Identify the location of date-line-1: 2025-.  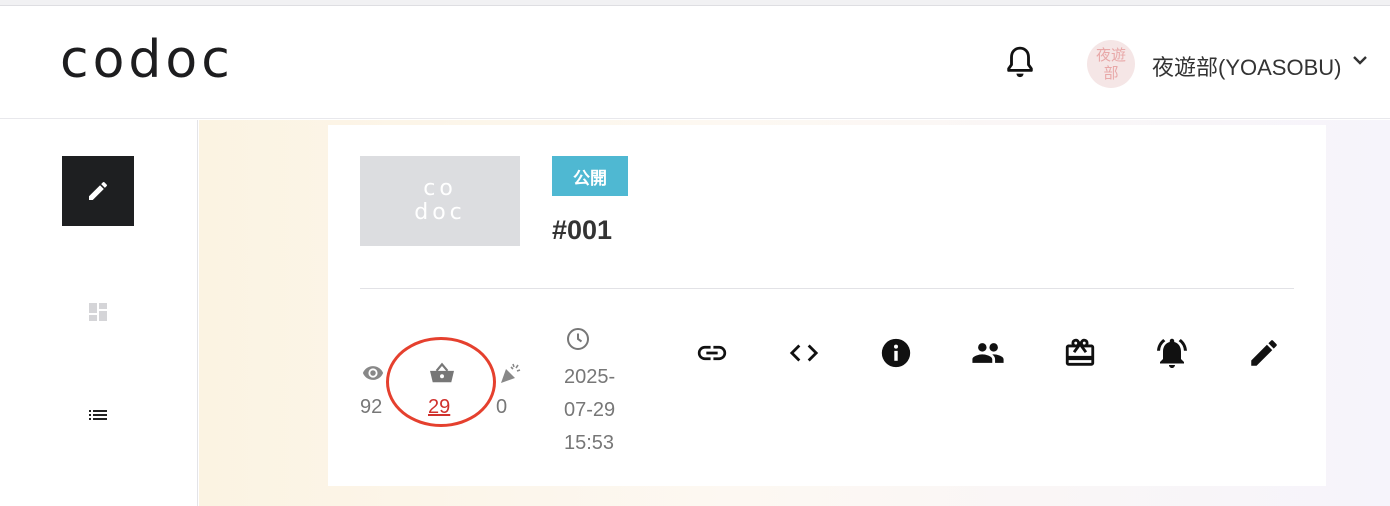
(590, 377).